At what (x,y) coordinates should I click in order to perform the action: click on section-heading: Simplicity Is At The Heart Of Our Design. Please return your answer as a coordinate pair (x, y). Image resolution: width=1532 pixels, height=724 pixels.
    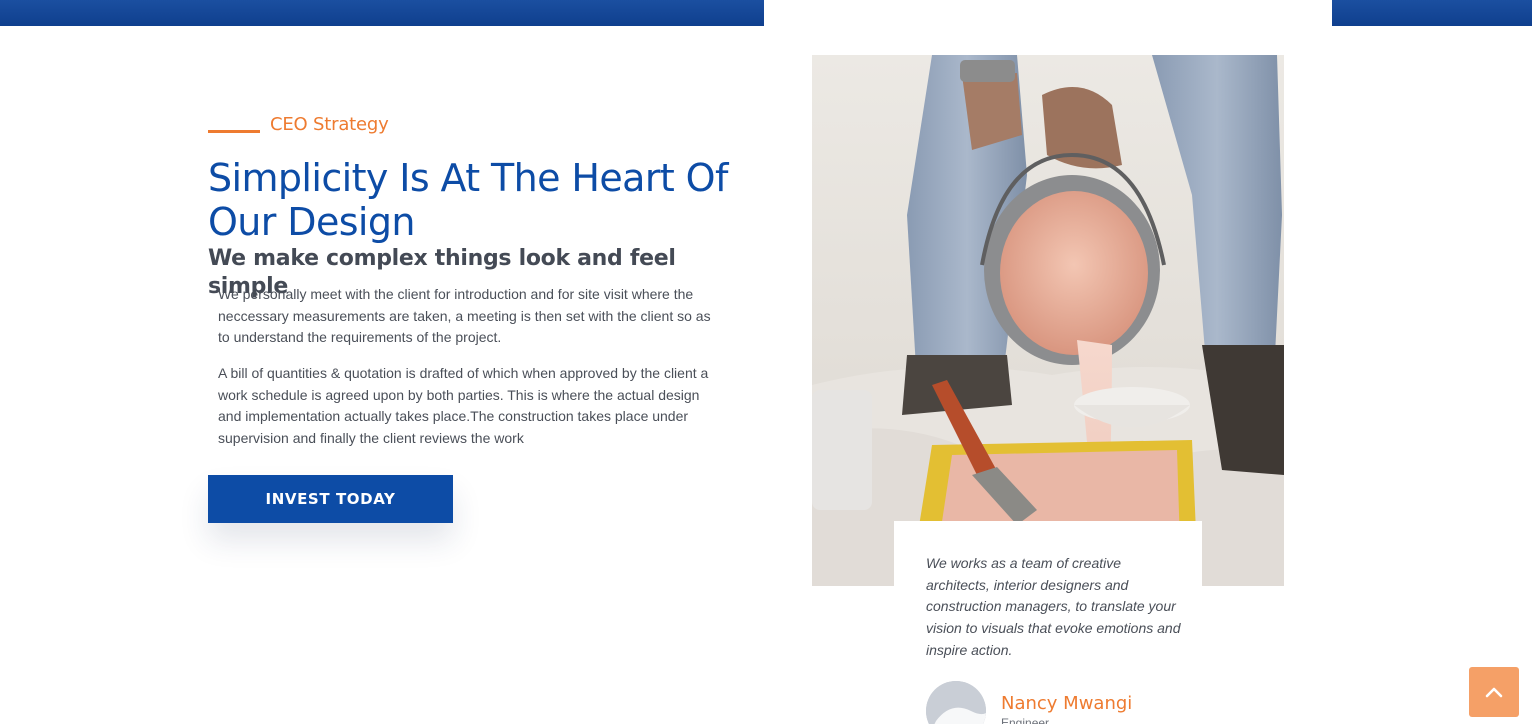
    Looking at the image, I should click on (468, 200).